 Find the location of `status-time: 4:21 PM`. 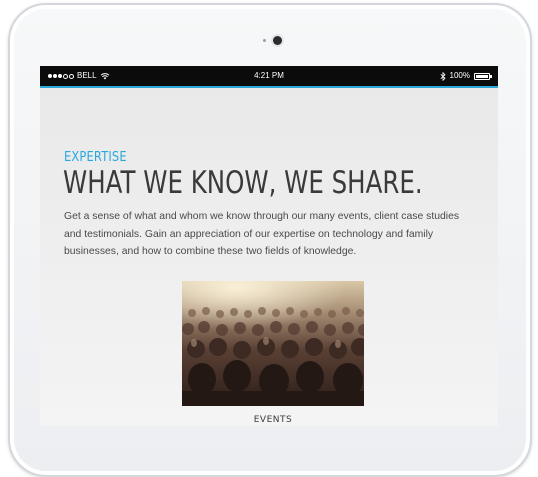

status-time: 4:21 PM is located at coordinates (269, 75).